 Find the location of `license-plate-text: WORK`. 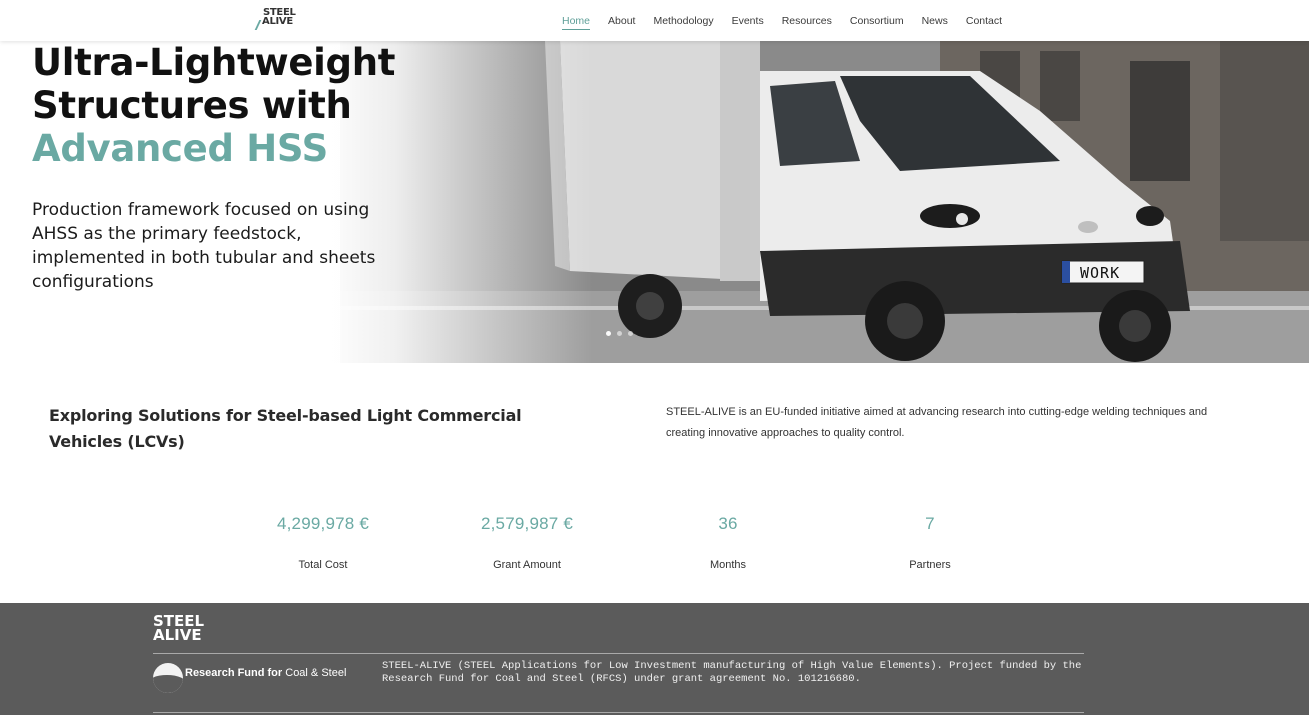

license-plate-text: WORK is located at coordinates (1100, 273).